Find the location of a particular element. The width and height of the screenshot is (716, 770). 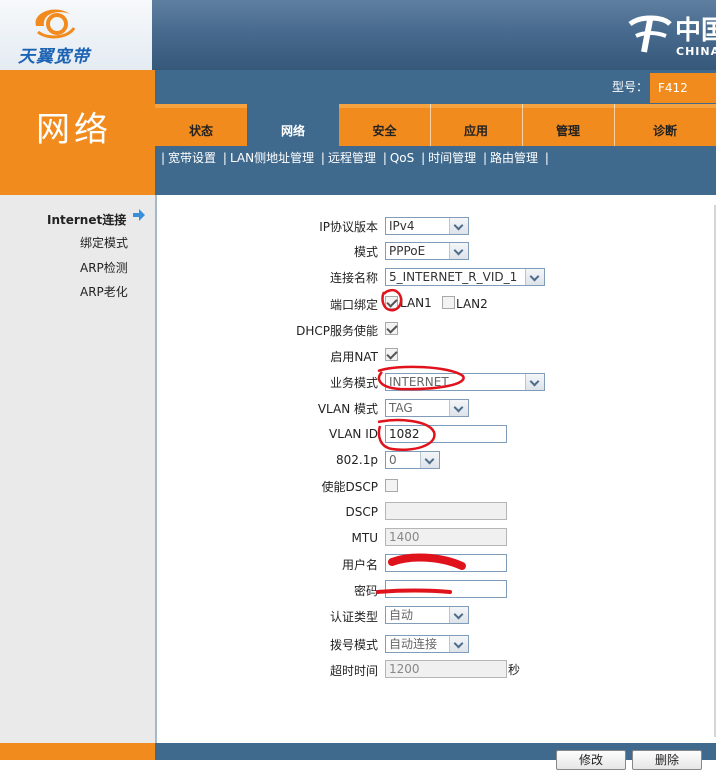

modify-button: 修改 is located at coordinates (591, 760).